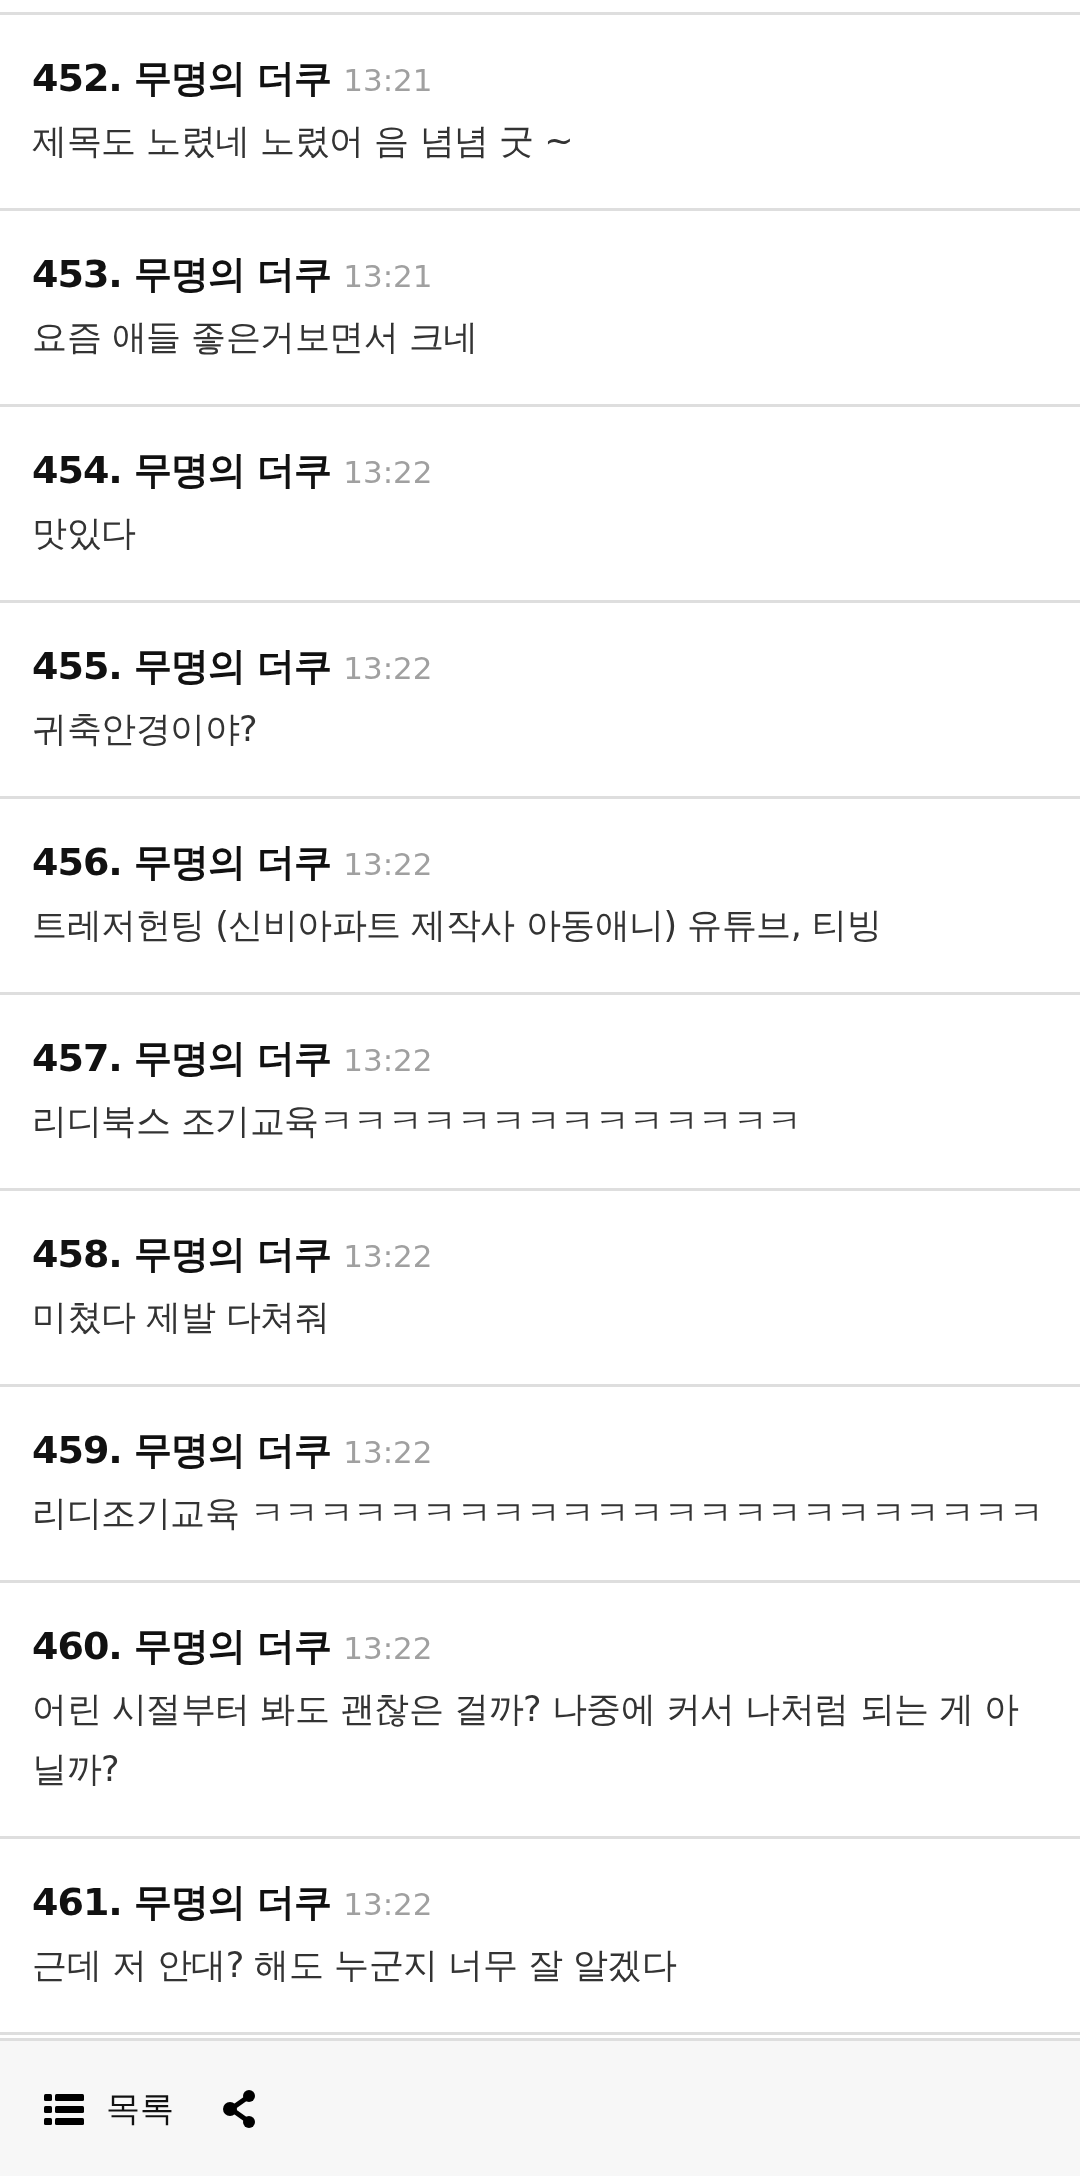 This screenshot has width=1080, height=2176. Describe the element at coordinates (538, 1513) in the screenshot. I see `comment-text: 리디조기교육 ㅋㅋㅋㅋㅋㅋㅋㅋㅋㅋㅋㅋㅋㅋㅋㅋㅋㅋㅋㅋㅋㅋㅋ` at that location.